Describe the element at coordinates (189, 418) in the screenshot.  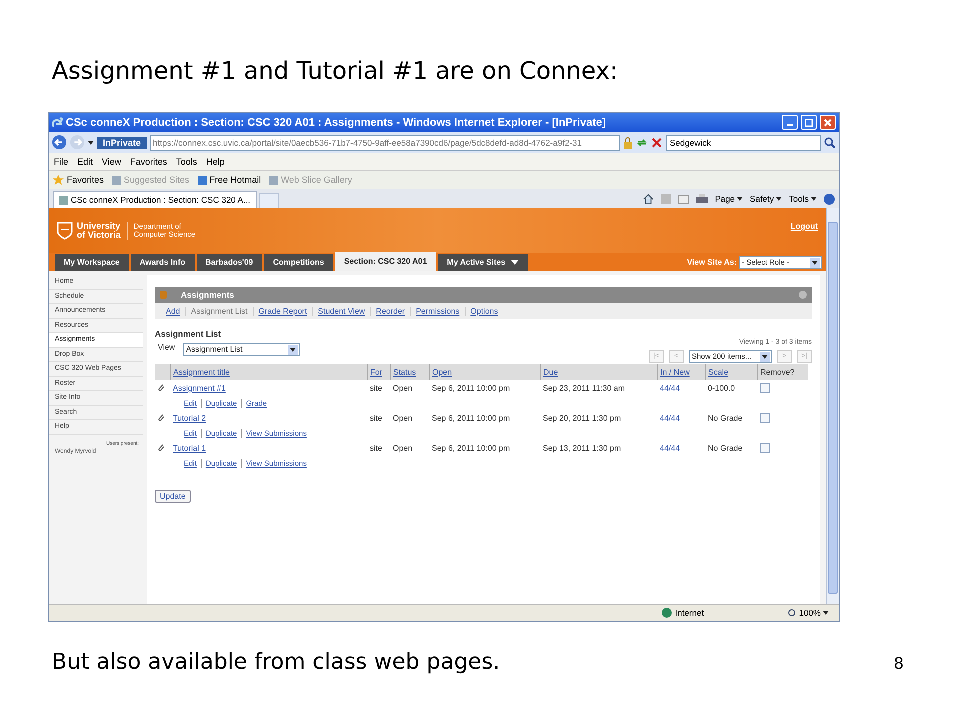
I see `assignment-link: Tutorial 2` at that location.